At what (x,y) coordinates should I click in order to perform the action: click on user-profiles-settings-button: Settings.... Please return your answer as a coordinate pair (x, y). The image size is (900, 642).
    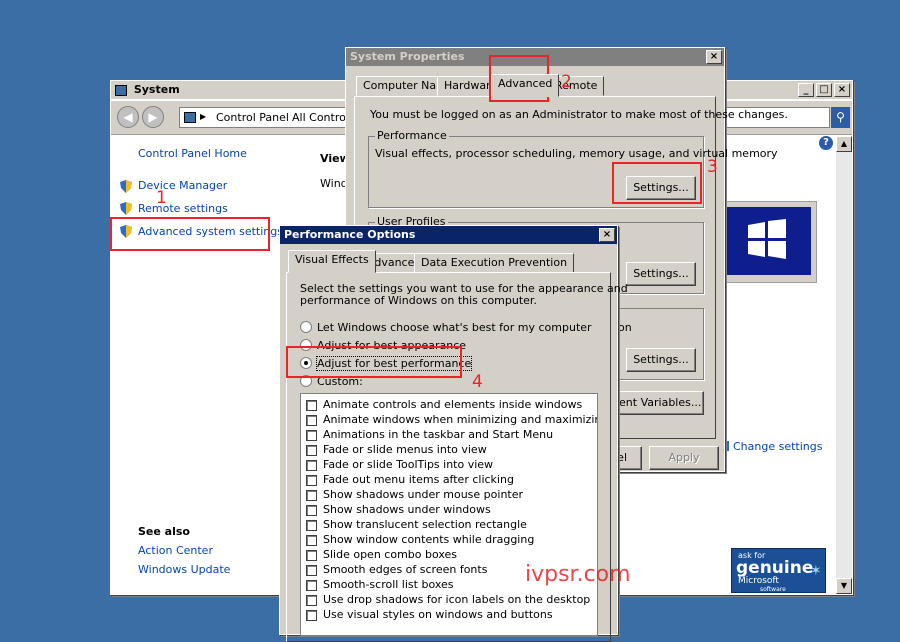
    Looking at the image, I should click on (661, 274).